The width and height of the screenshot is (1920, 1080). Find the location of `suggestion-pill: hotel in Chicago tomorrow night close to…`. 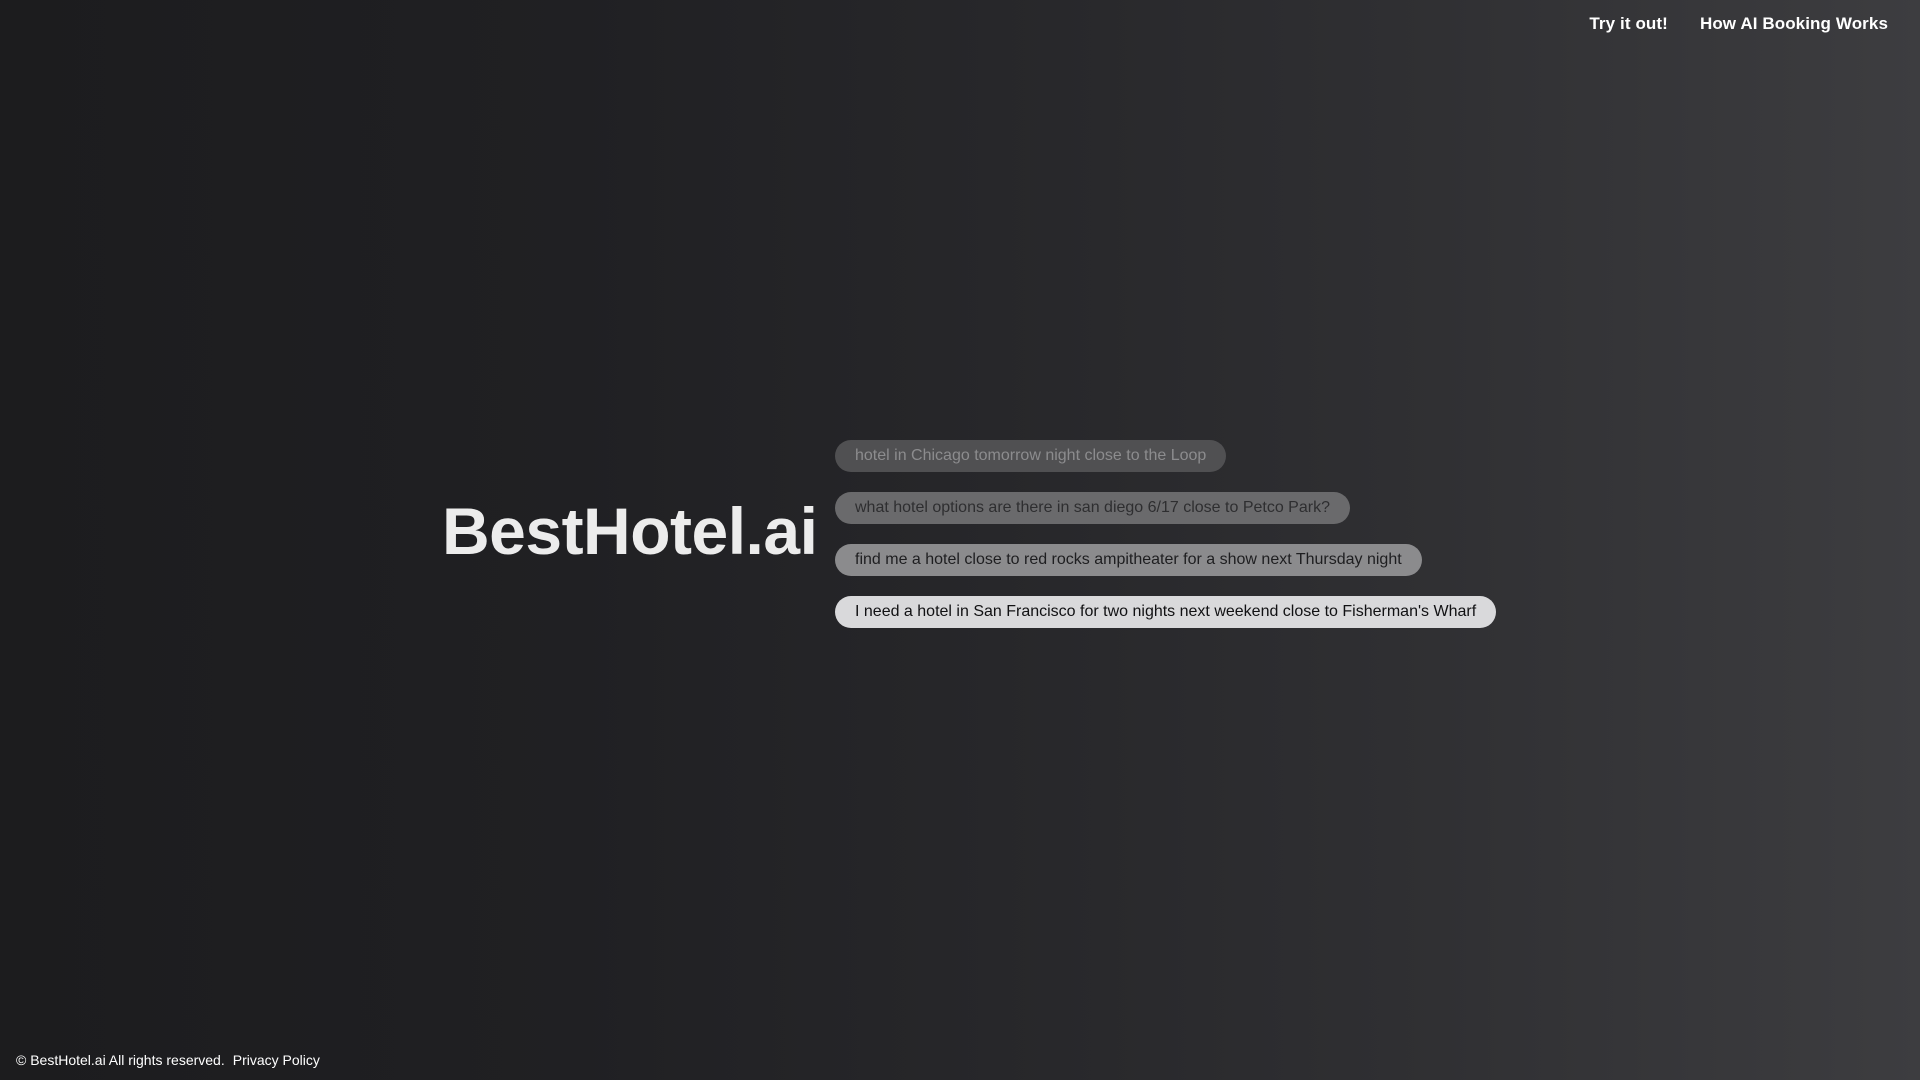

suggestion-pill: hotel in Chicago tomorrow night close to… is located at coordinates (1031, 456).